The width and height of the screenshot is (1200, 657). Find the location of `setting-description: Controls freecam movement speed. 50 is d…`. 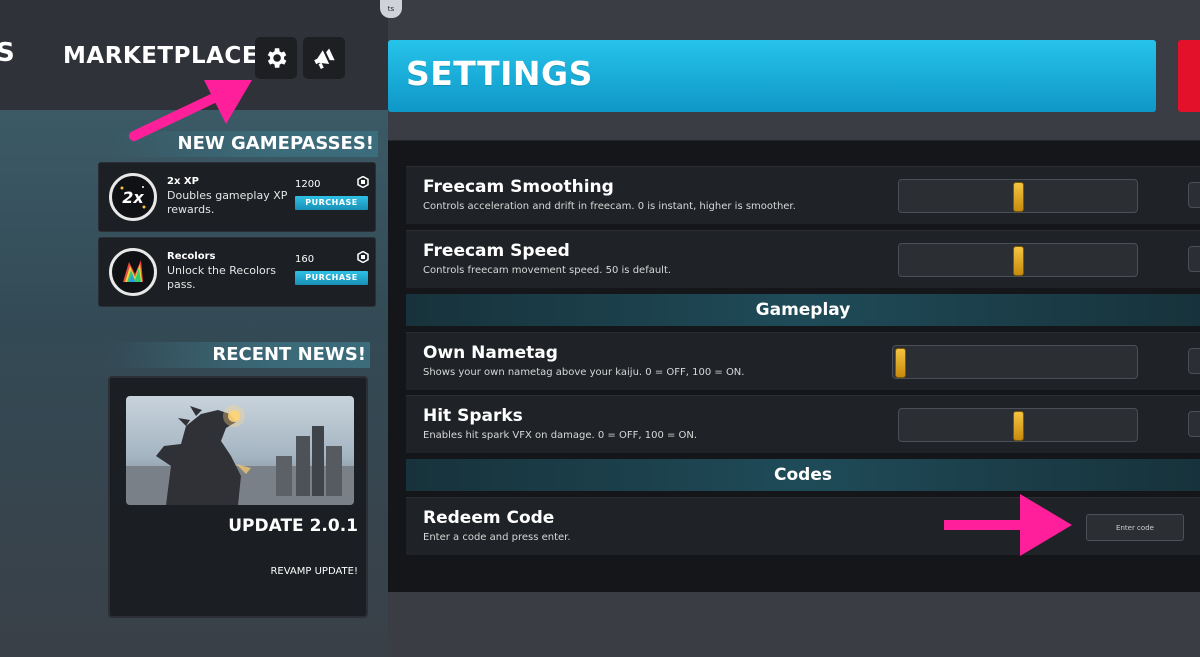

setting-description: Controls freecam movement speed. 50 is d… is located at coordinates (547, 270).